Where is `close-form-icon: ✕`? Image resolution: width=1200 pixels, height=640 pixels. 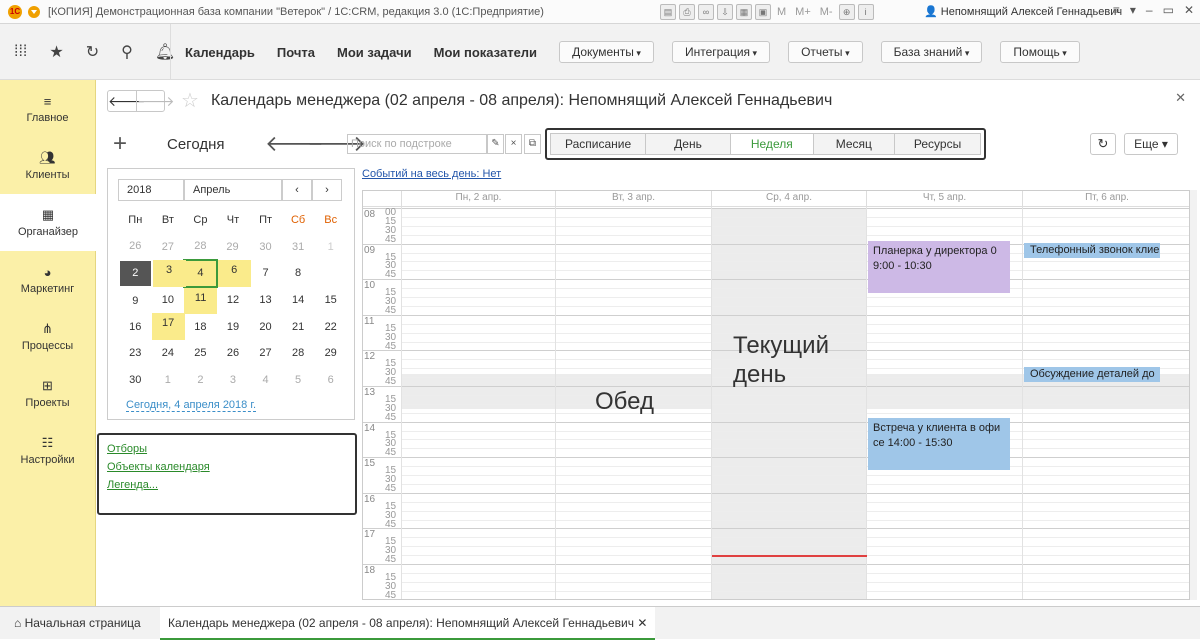
close-form-icon: ✕ is located at coordinates (1180, 98).